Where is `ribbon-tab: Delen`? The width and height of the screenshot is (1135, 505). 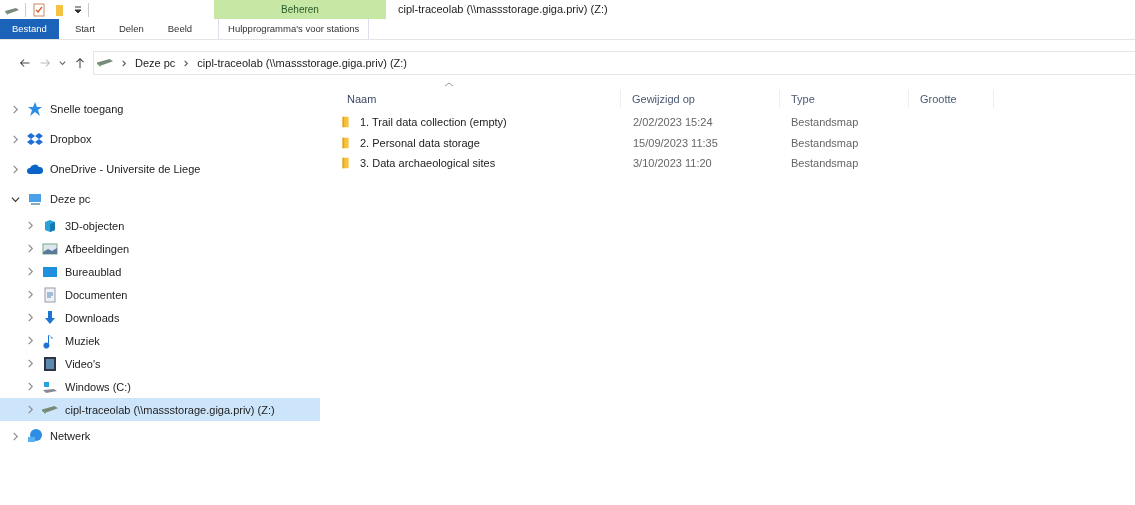 ribbon-tab: Delen is located at coordinates (131, 29).